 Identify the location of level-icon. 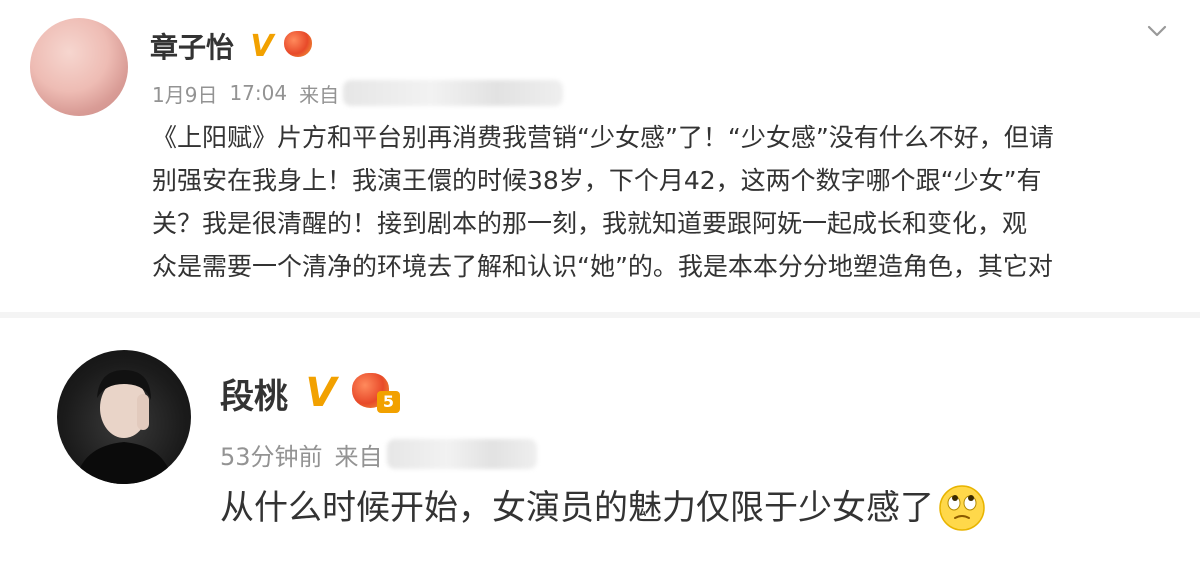
(302, 46).